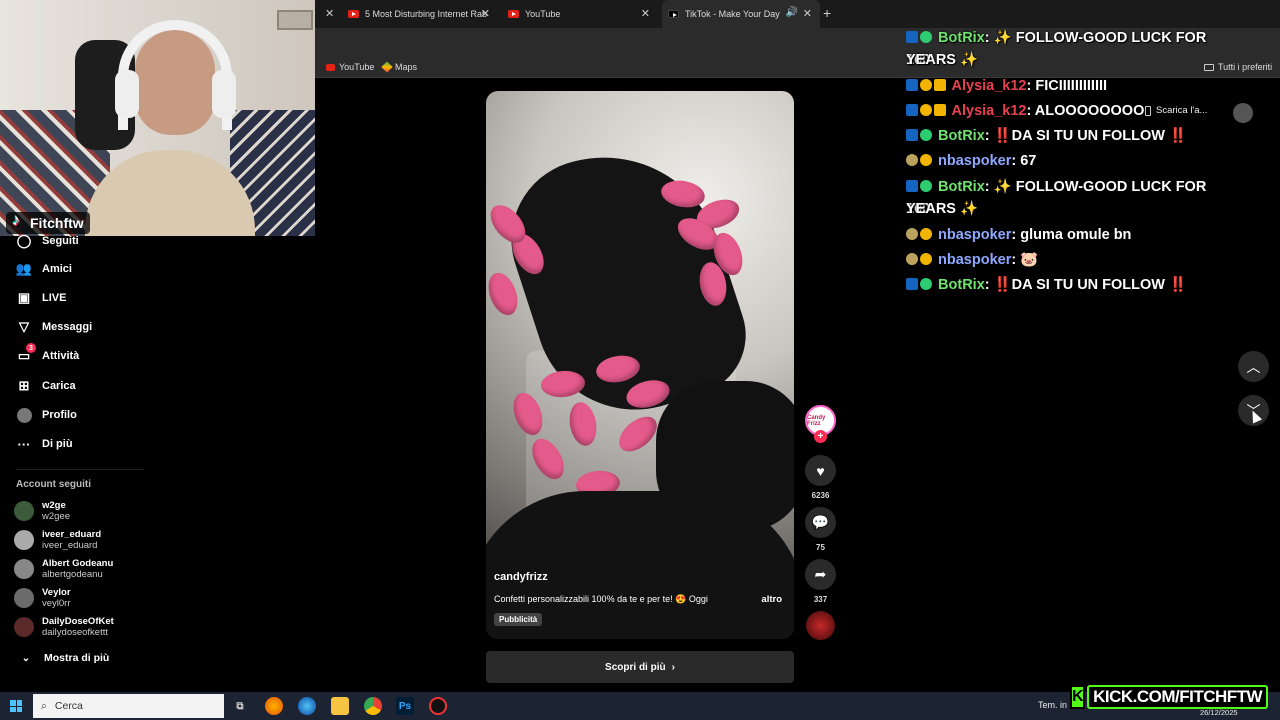 The width and height of the screenshot is (1280, 720). What do you see at coordinates (640, 667) in the screenshot?
I see `discover-more-button: Scopri di più ›` at bounding box center [640, 667].